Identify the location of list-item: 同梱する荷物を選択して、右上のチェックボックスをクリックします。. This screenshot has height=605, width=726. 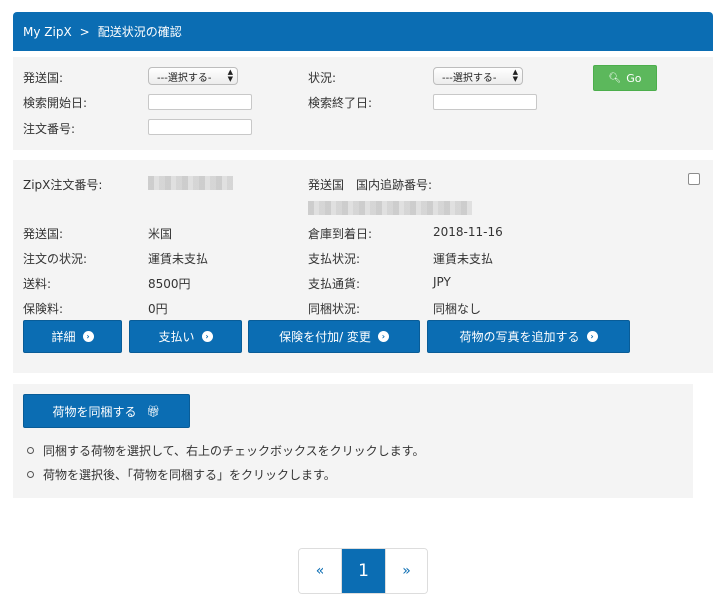
(225, 452).